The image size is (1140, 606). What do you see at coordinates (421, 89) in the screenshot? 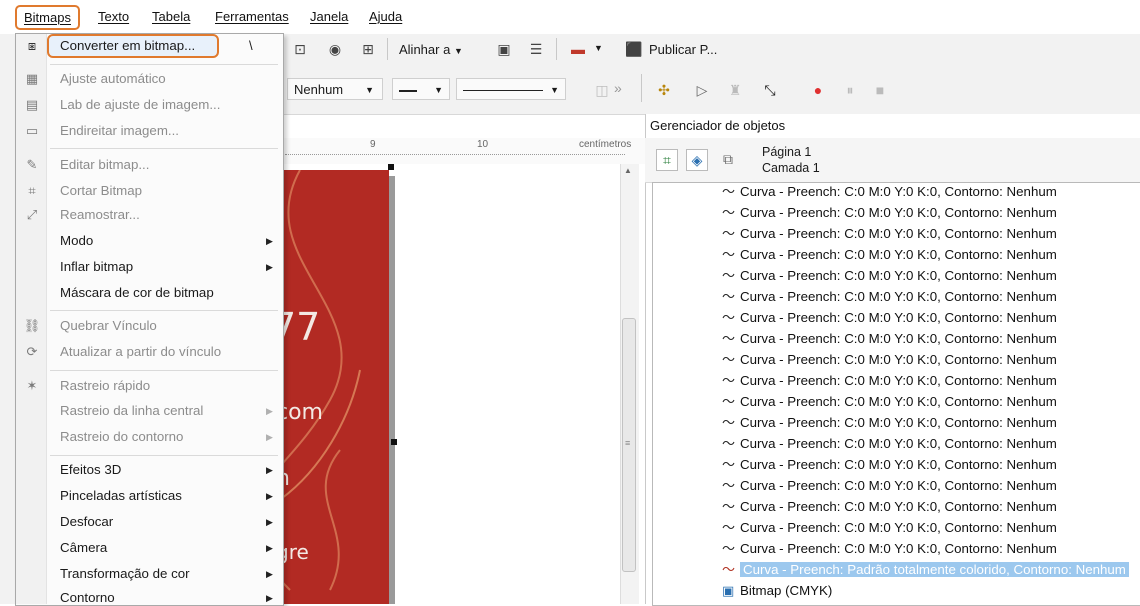
I see `line-start-select: ▼` at bounding box center [421, 89].